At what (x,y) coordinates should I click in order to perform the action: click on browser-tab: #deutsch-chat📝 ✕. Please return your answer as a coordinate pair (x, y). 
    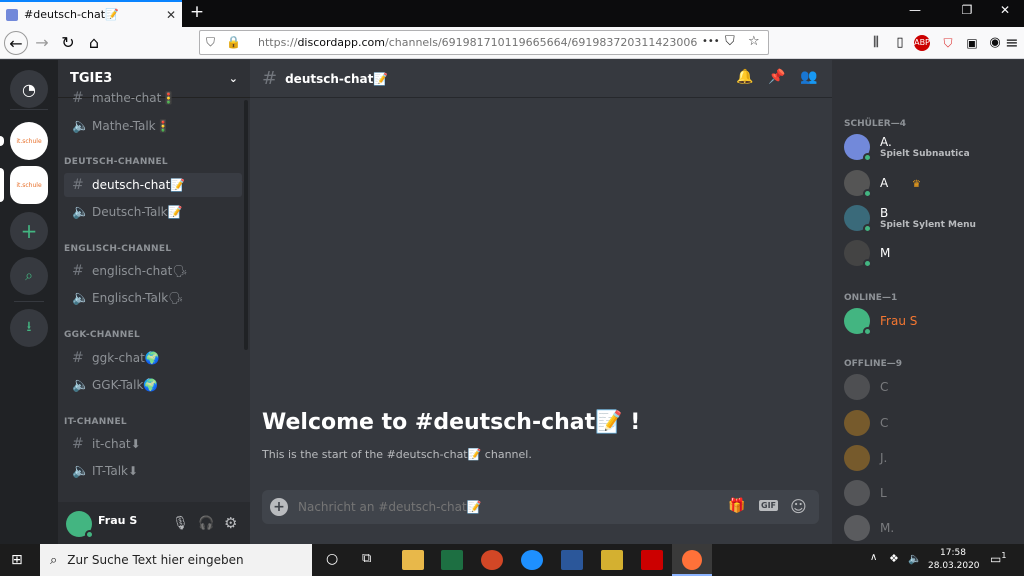
    Looking at the image, I should click on (91, 13).